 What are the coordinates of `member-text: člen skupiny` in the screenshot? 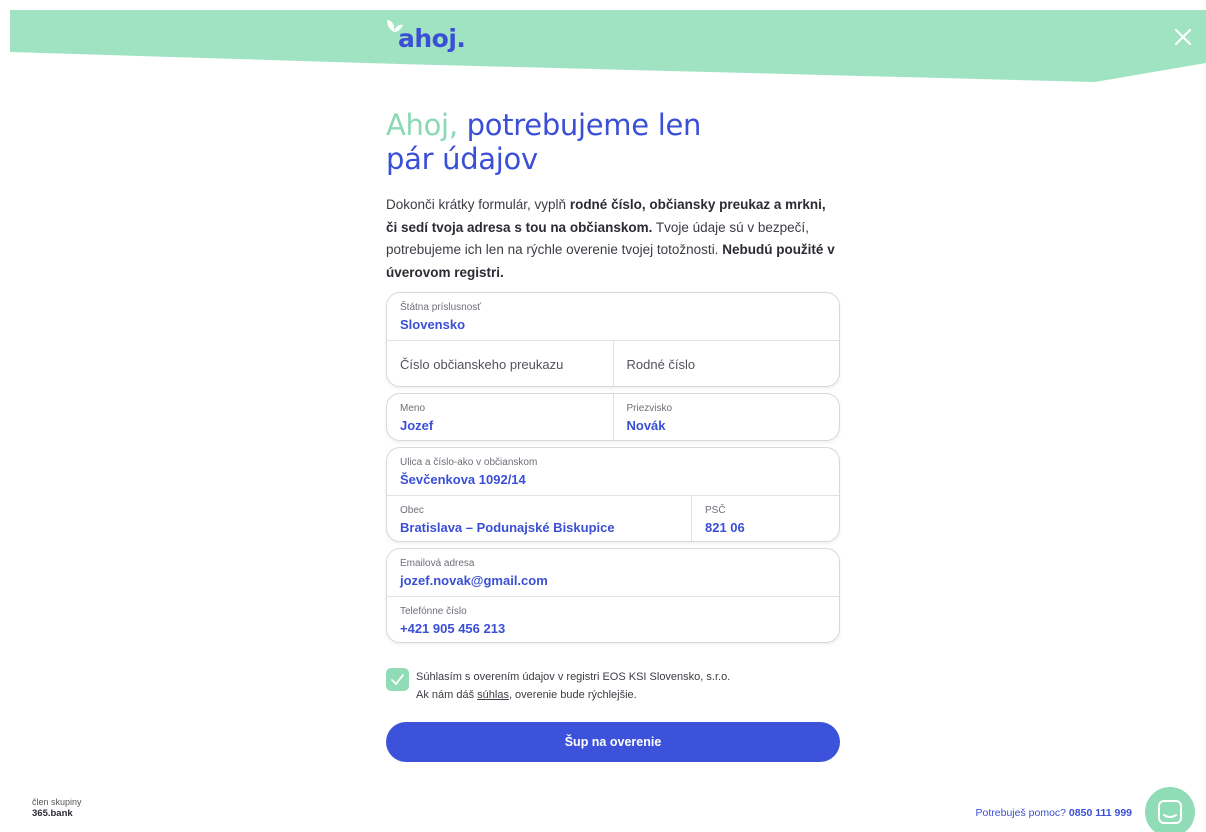 It's located at (57, 802).